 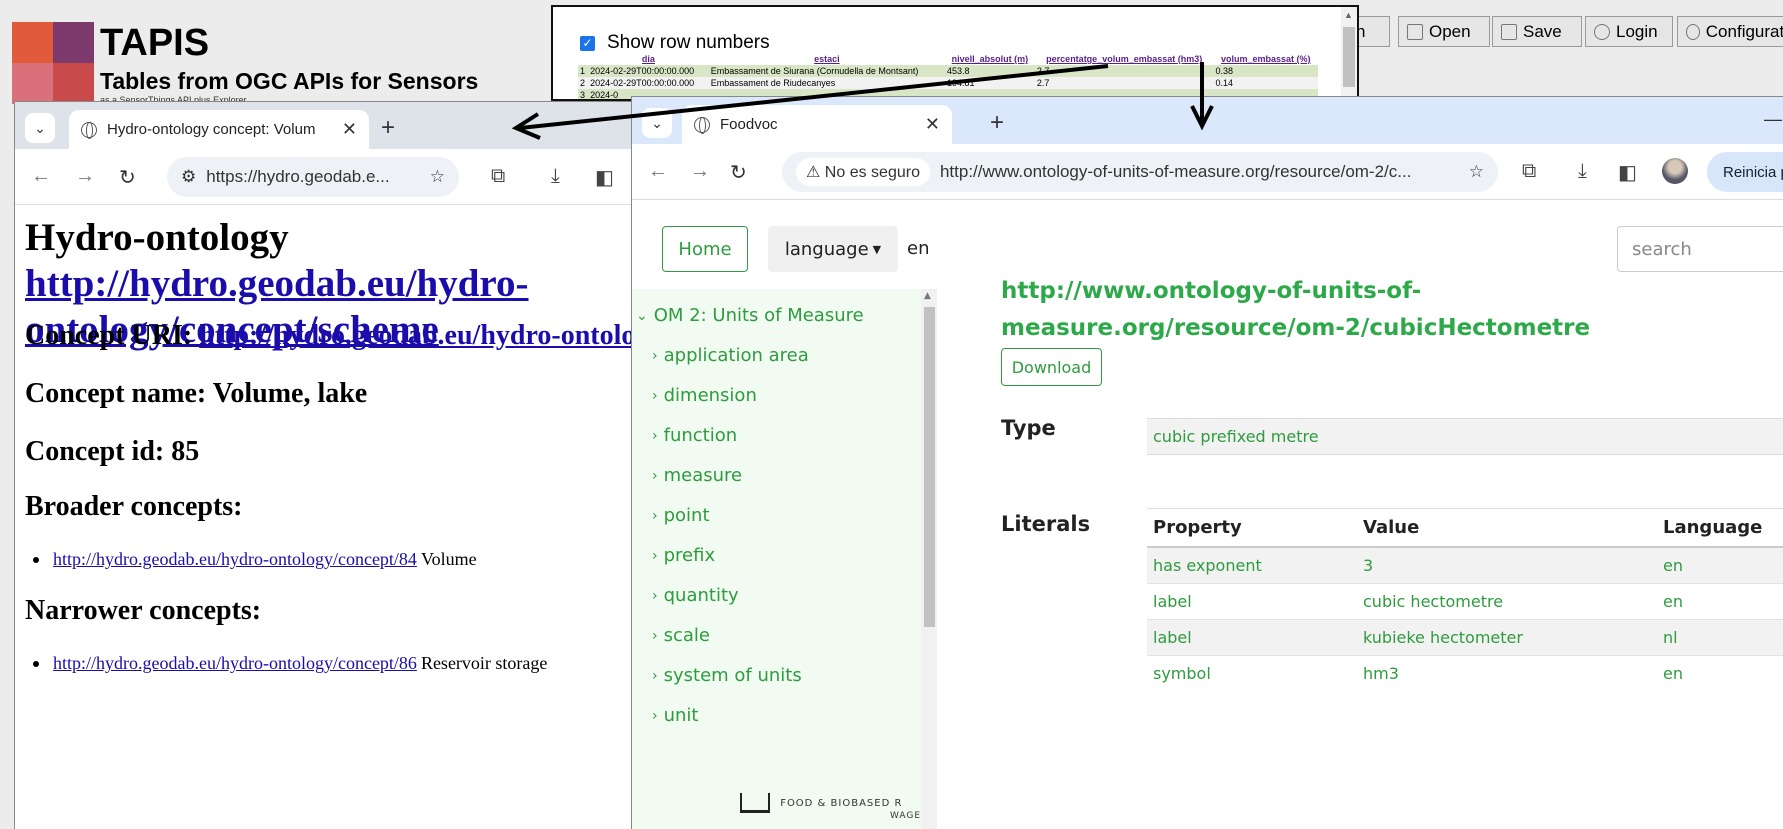 I want to click on table-cell: Embassament de Riudecanyes, so click(x=826, y=83).